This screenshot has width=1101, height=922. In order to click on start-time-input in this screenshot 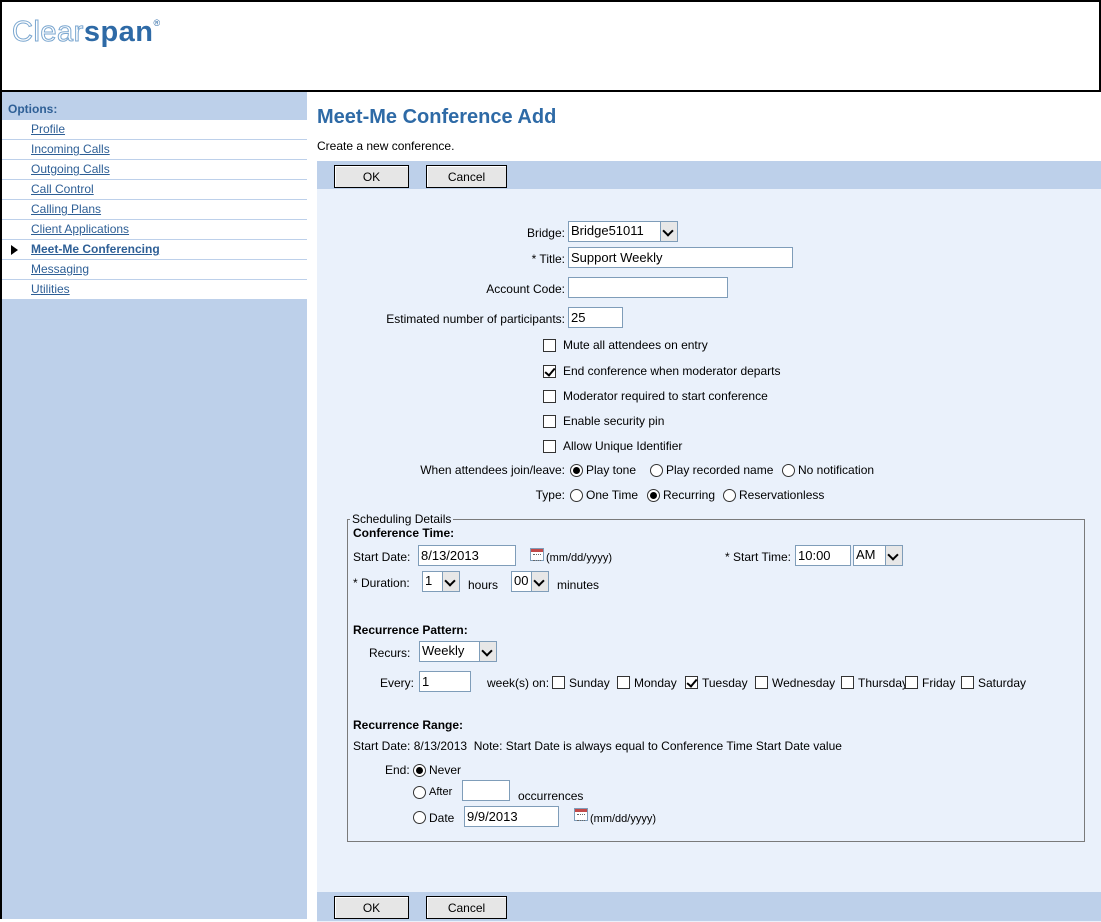, I will do `click(823, 555)`.